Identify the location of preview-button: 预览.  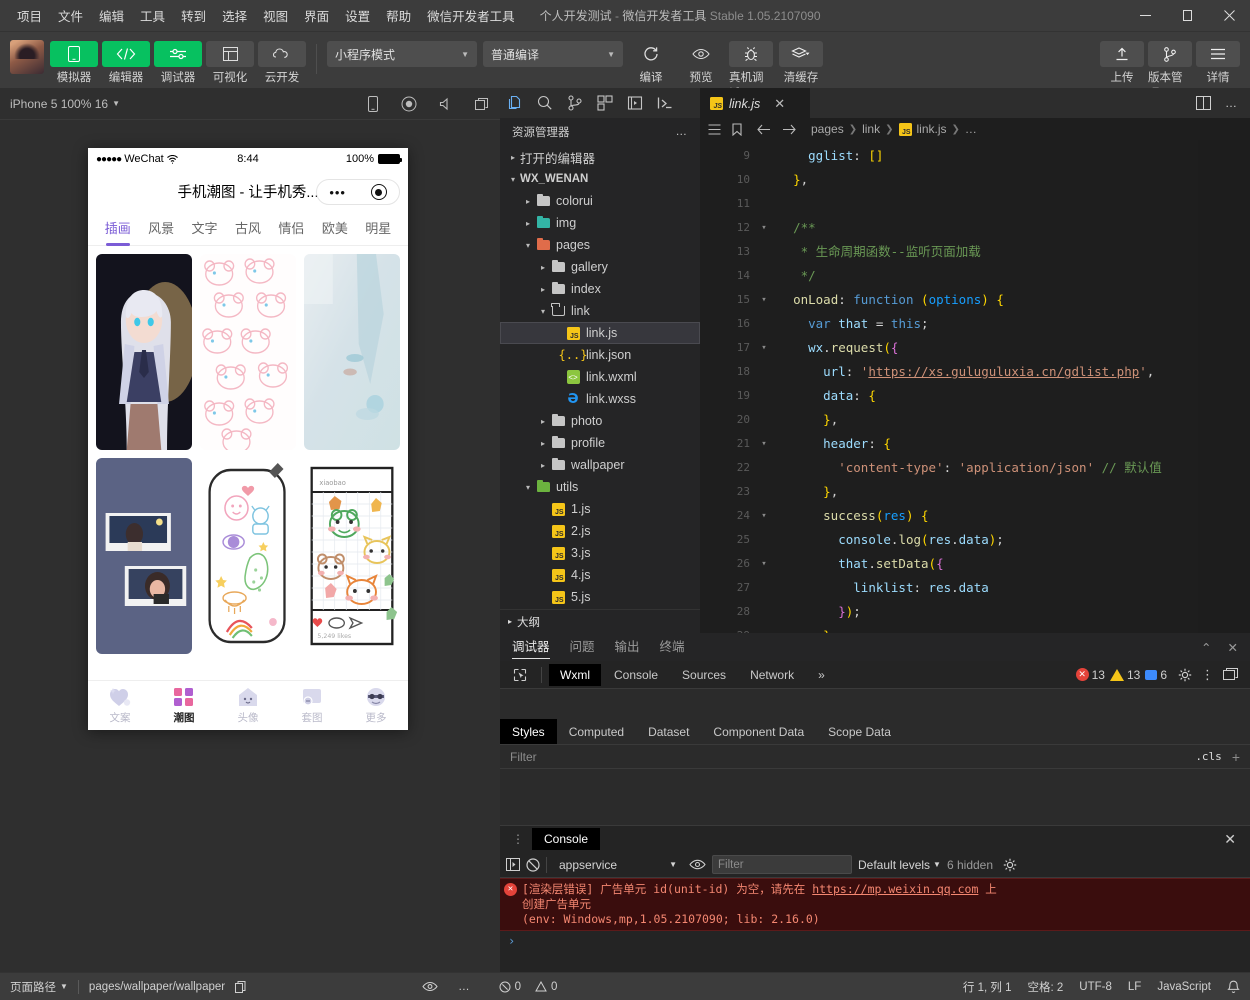
(701, 60).